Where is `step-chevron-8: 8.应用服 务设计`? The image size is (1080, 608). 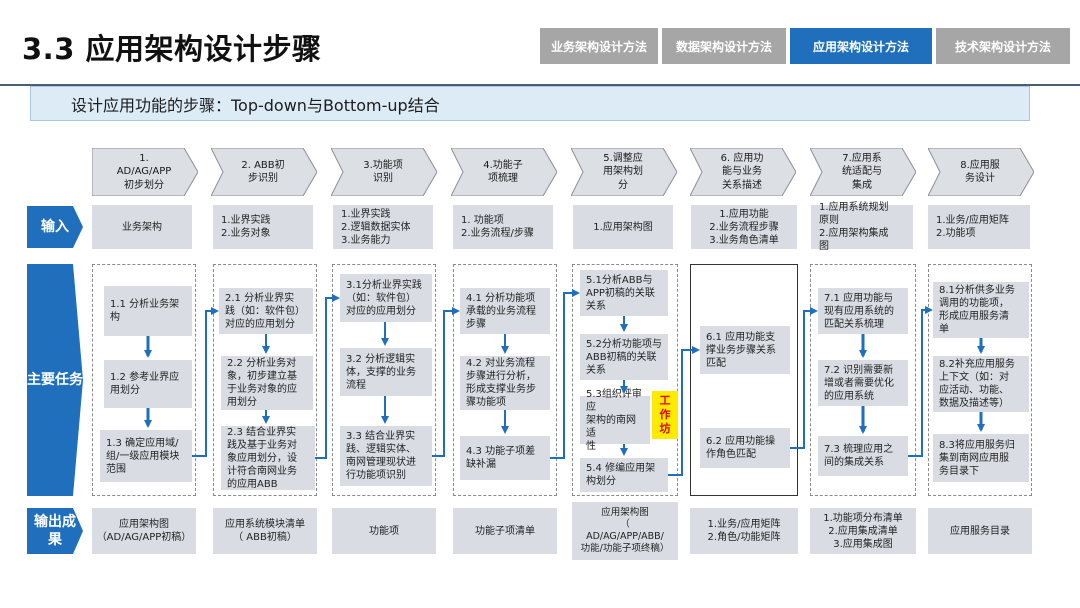 step-chevron-8: 8.应用服 务设计 is located at coordinates (981, 172).